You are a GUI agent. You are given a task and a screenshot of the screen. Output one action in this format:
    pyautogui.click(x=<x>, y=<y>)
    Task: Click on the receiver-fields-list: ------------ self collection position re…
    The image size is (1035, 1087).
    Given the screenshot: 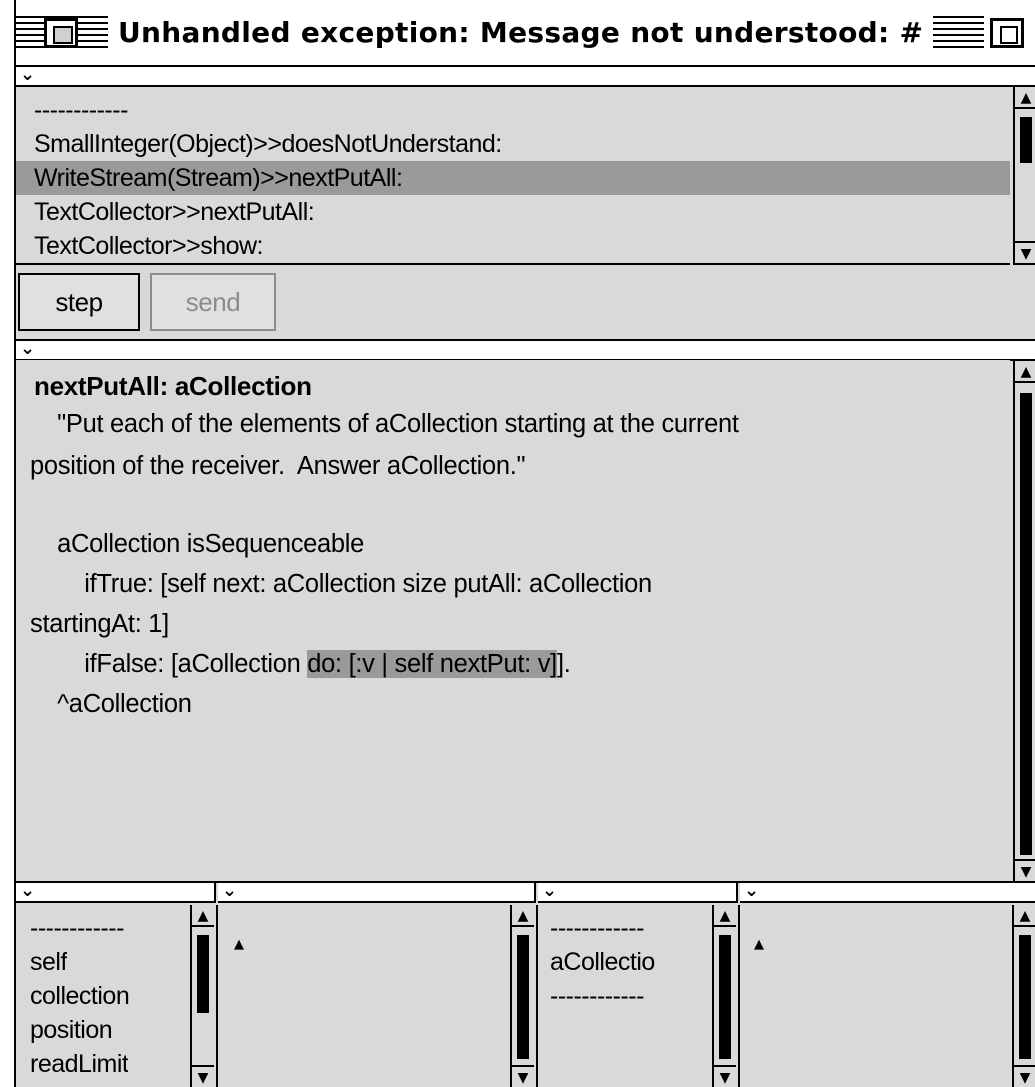 What is the action you would take?
    pyautogui.click(x=102, y=996)
    